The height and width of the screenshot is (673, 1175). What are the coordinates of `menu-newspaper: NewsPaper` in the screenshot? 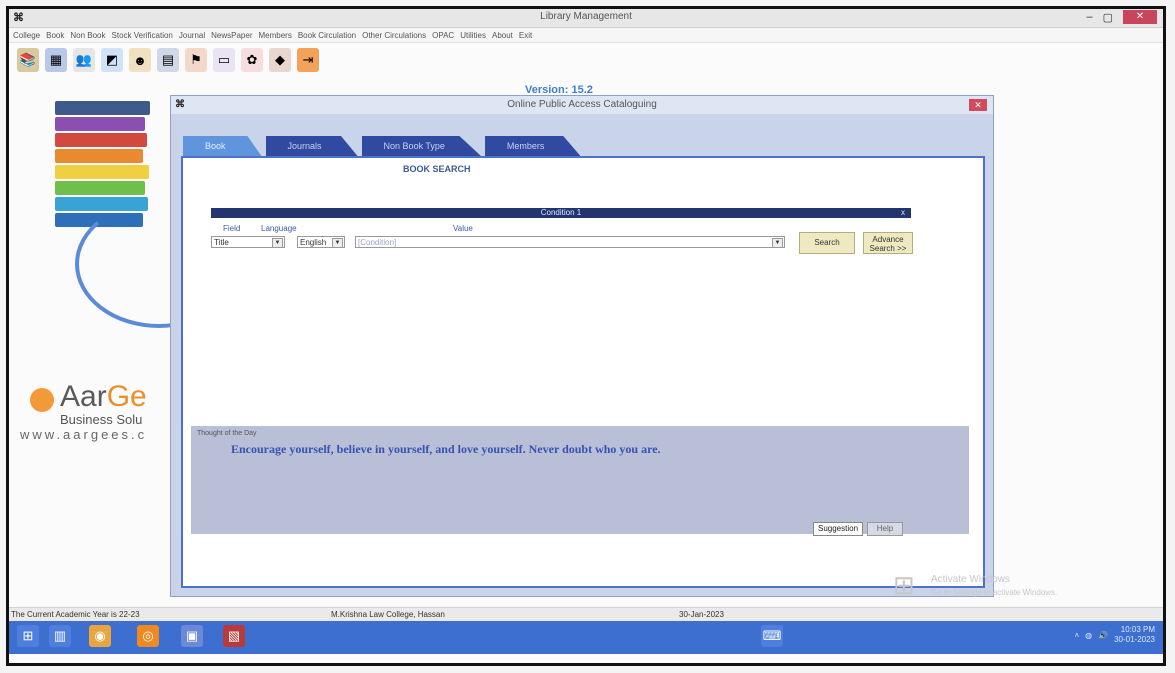 It's located at (231, 35).